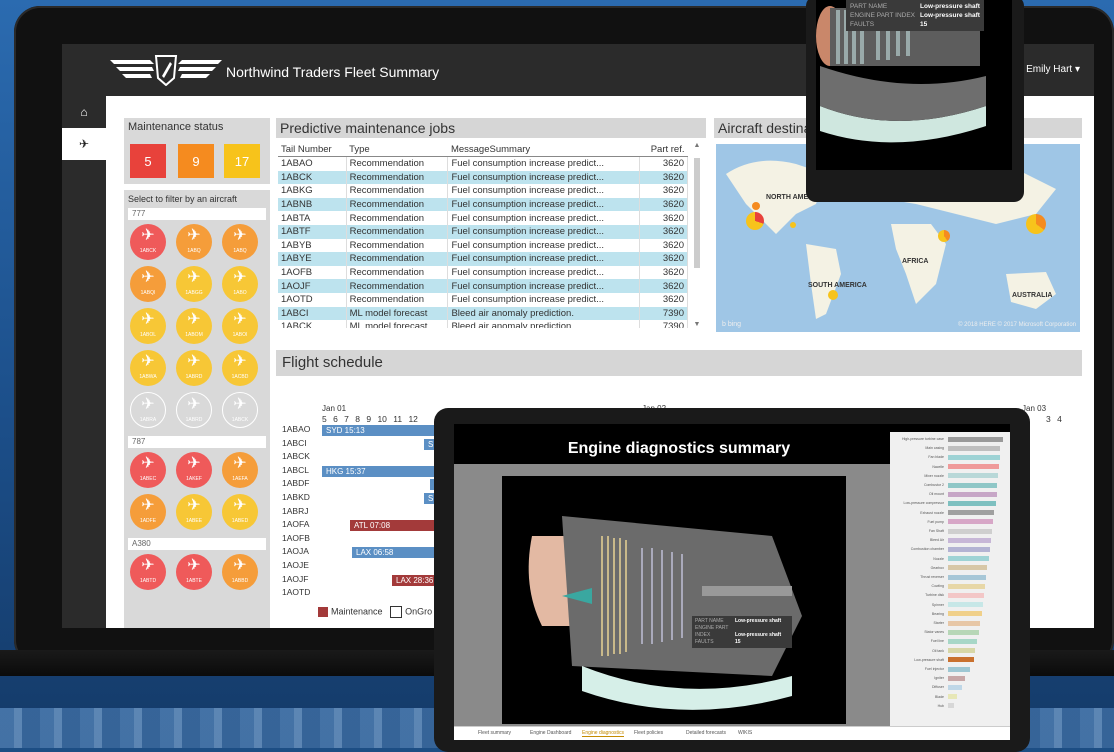  What do you see at coordinates (950, 494) in the screenshot?
I see `part-bar-row: Oil mount` at bounding box center [950, 494].